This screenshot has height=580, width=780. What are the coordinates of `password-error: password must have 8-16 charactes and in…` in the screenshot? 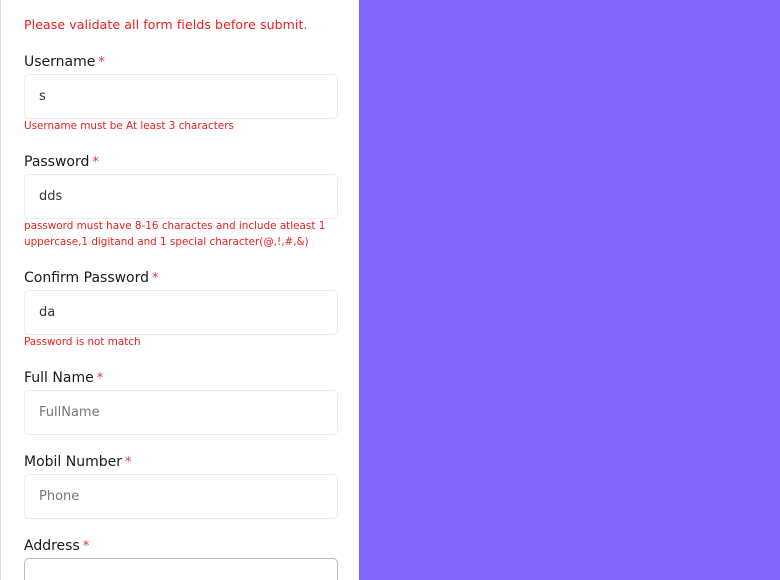 It's located at (175, 234).